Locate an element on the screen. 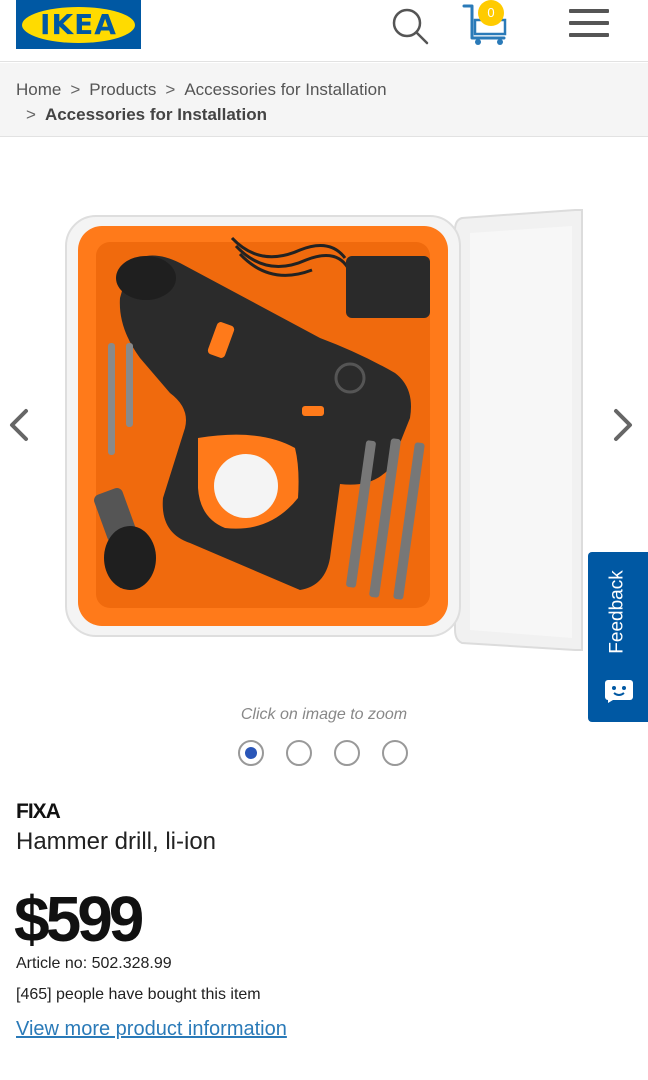  product-description: Hammer drill, li-ion is located at coordinates (116, 841).